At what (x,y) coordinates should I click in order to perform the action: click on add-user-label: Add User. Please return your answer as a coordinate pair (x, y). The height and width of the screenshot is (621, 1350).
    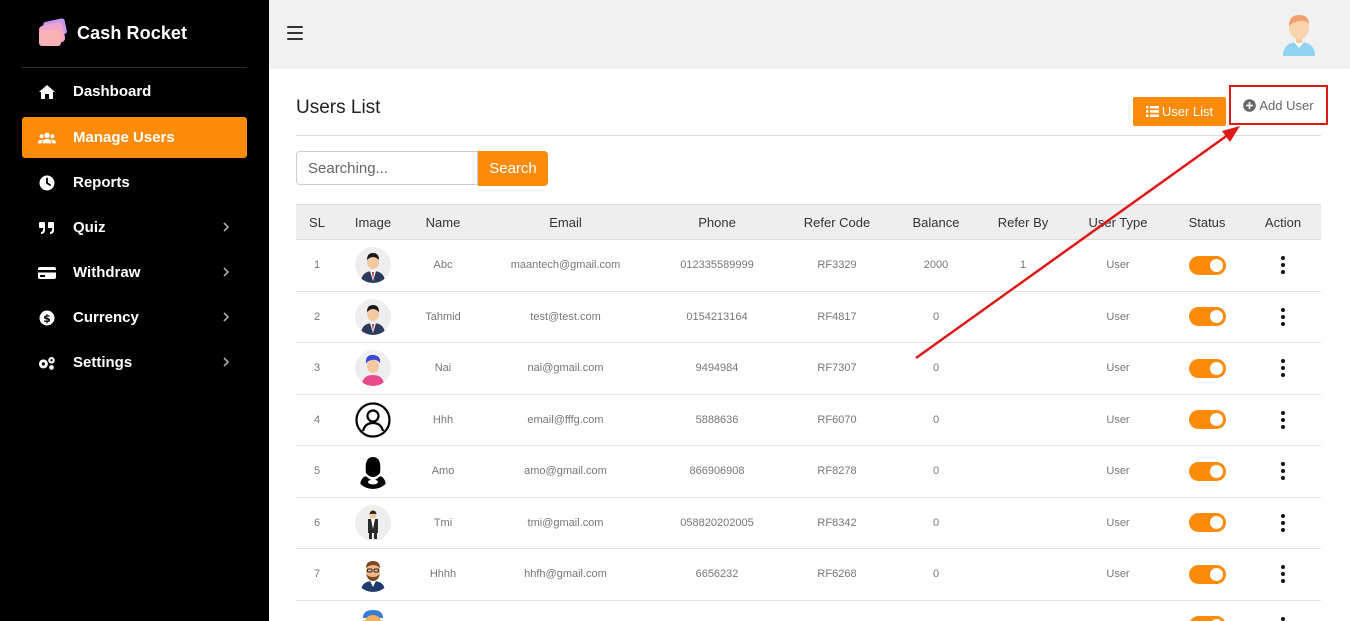
    Looking at the image, I should click on (1286, 105).